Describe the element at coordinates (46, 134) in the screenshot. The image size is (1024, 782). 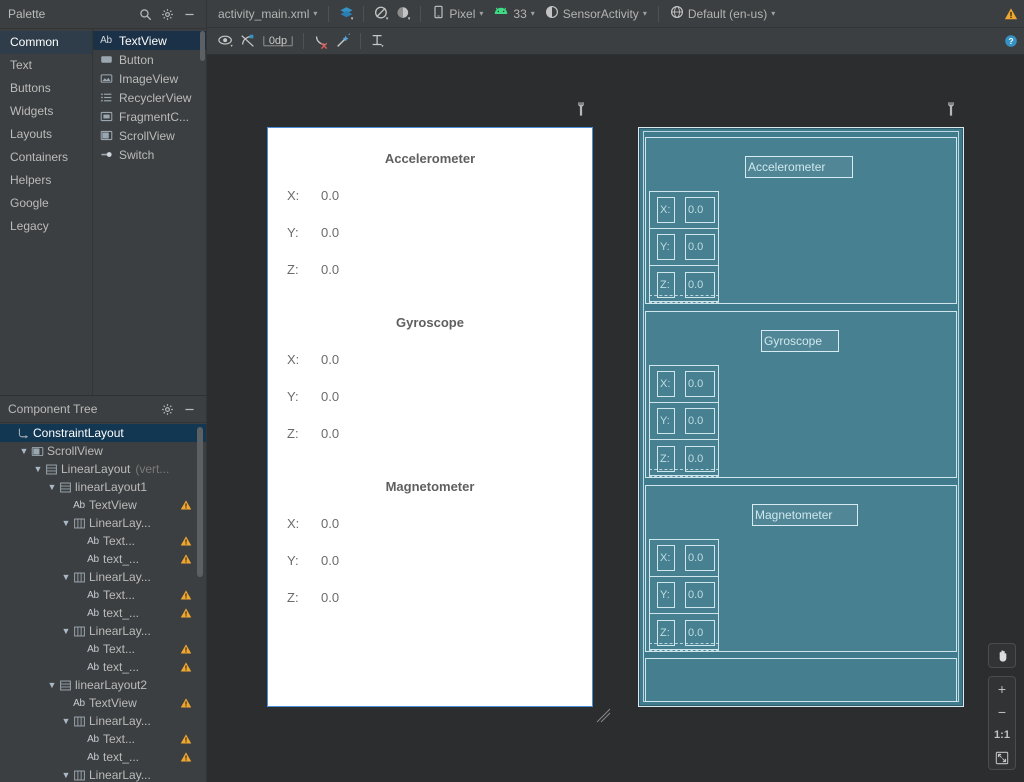
I see `palette-category-layouts: Layouts` at that location.